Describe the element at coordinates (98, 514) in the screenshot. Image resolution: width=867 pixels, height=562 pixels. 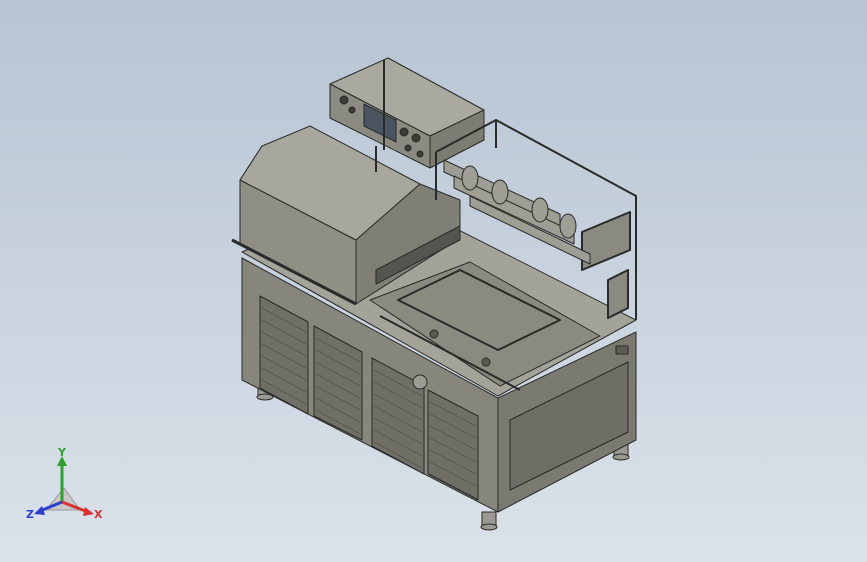
I see `x-axis-label: X` at that location.